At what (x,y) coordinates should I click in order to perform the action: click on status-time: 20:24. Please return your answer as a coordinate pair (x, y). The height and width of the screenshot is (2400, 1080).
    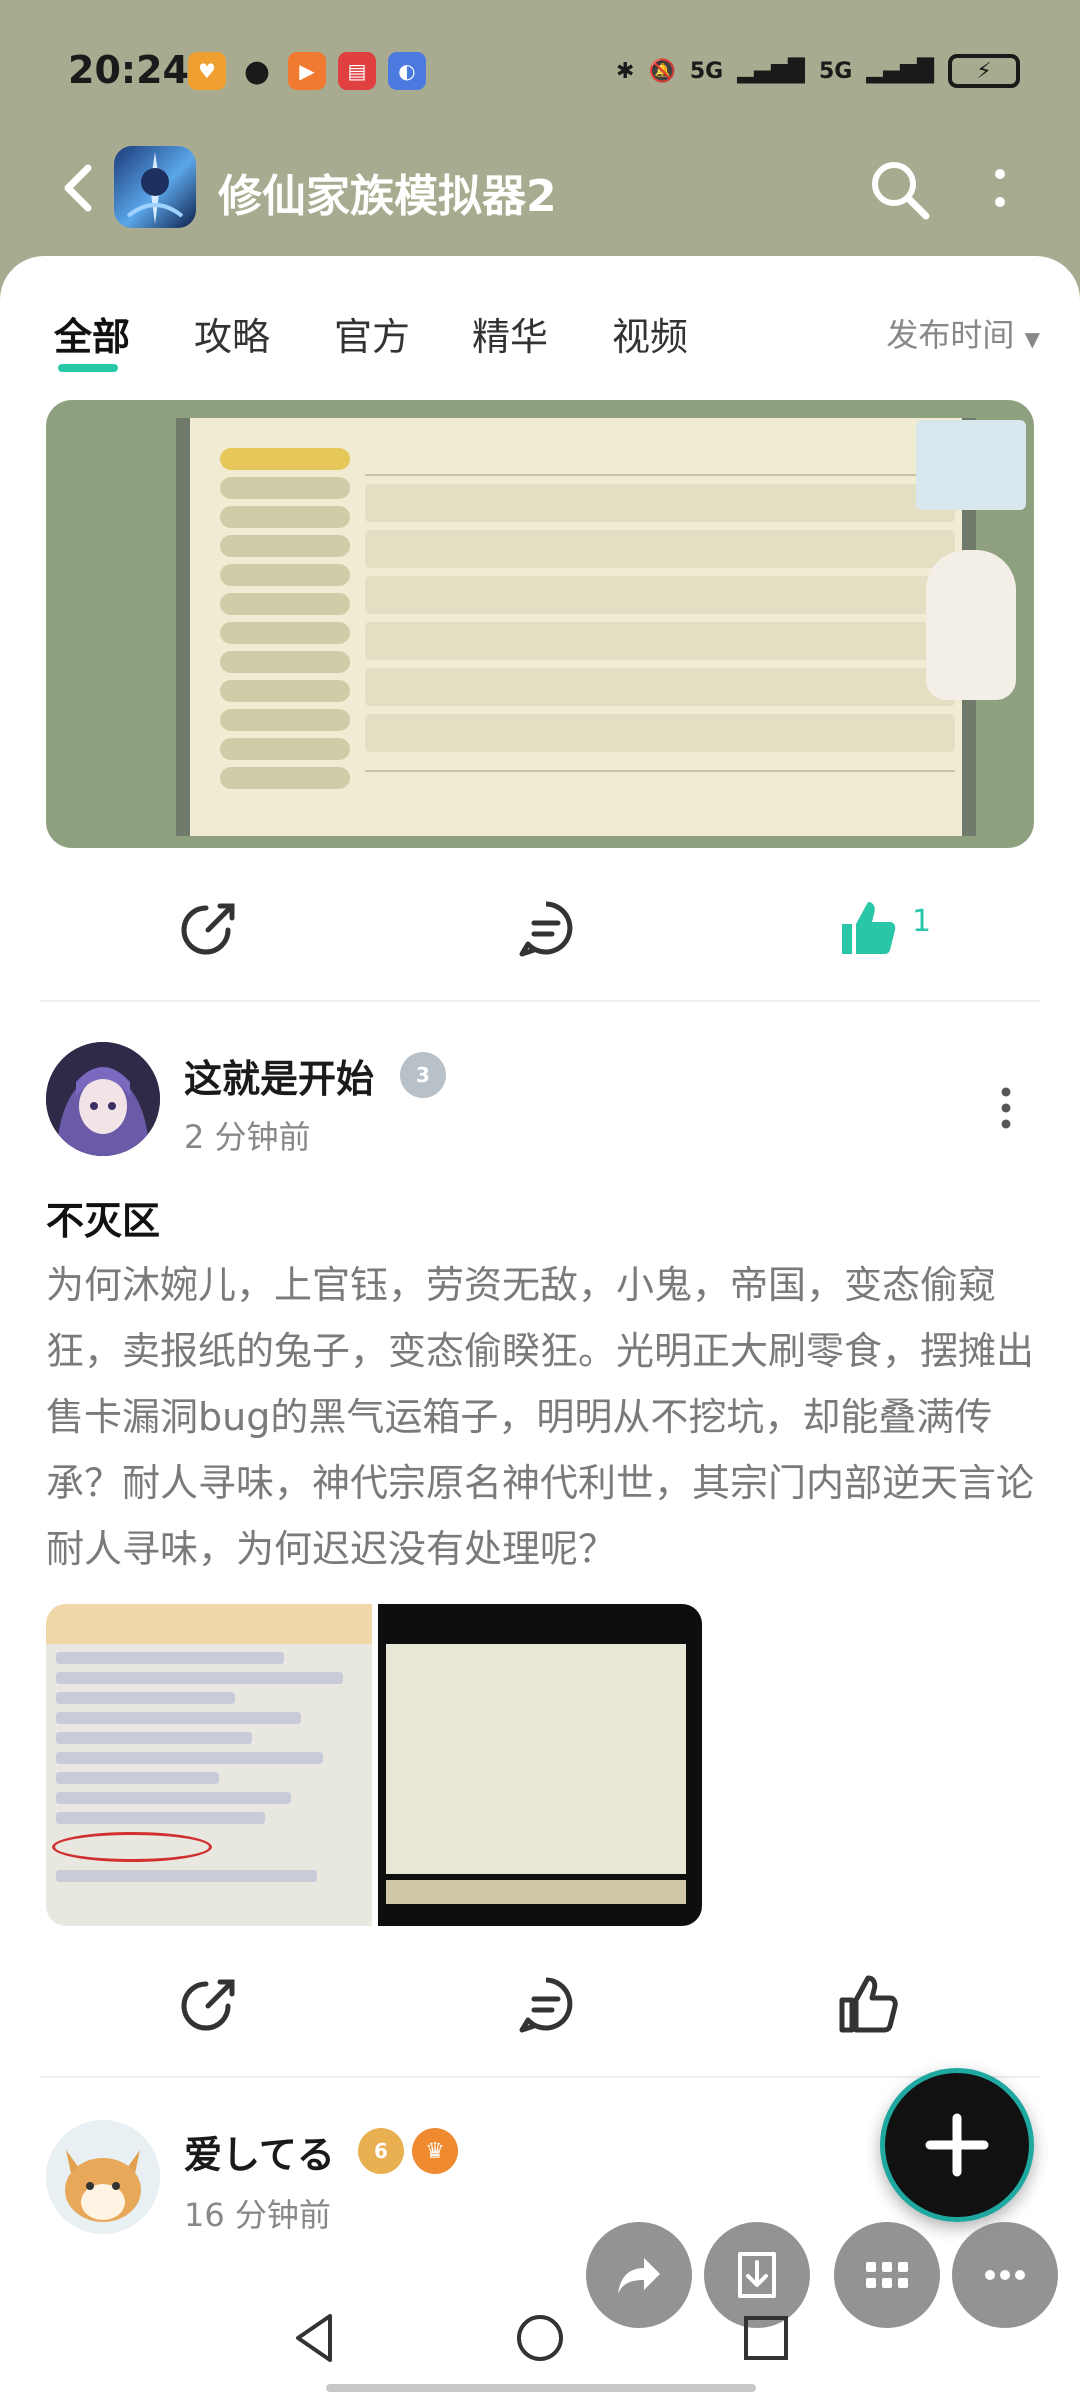
    Looking at the image, I should click on (128, 70).